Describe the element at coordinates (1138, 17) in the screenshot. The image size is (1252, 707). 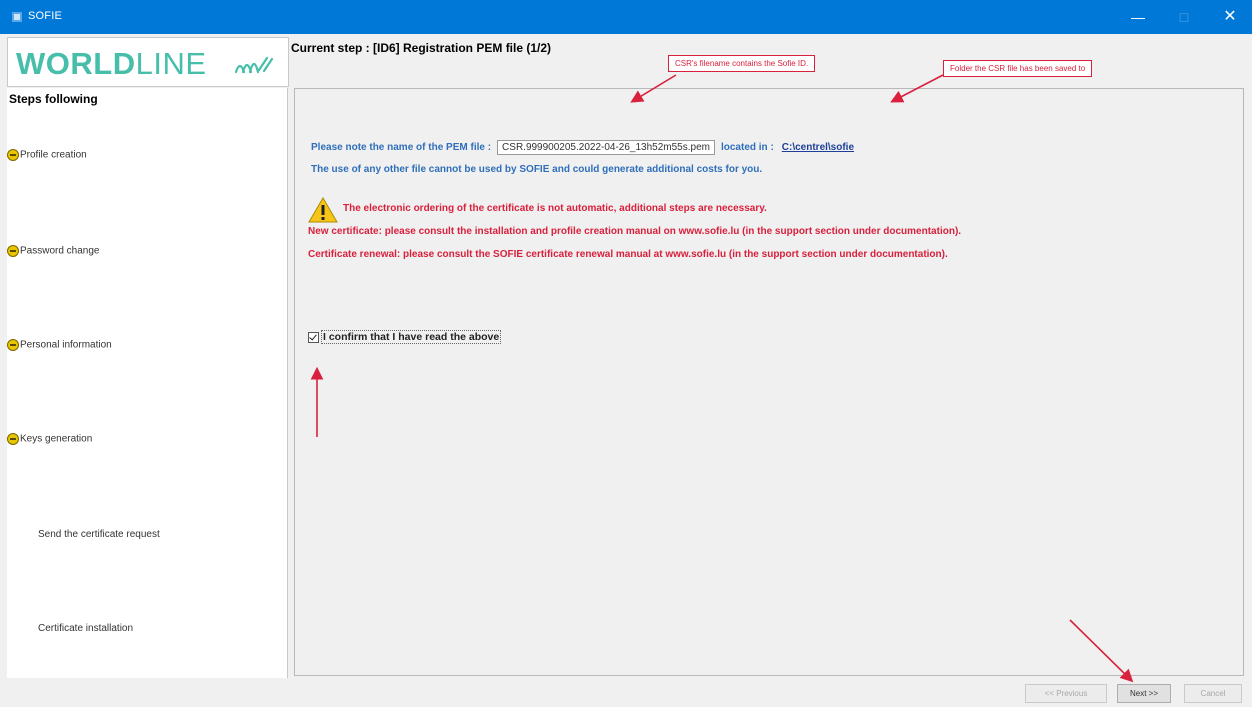
I see `minimize-button: —` at that location.